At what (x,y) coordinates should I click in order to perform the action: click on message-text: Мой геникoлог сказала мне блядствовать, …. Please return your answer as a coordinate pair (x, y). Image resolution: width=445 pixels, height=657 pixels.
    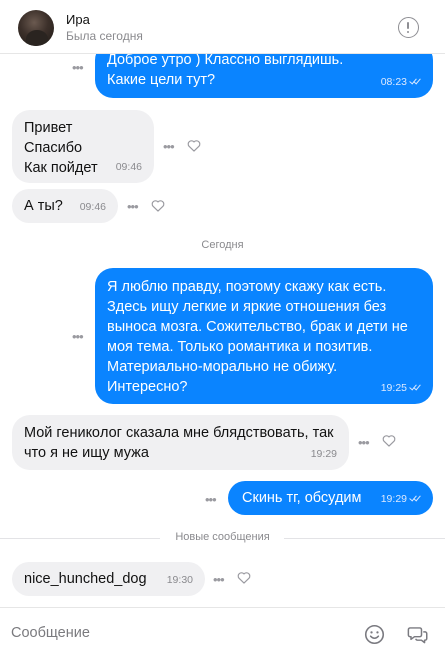
    Looking at the image, I should click on (179, 443).